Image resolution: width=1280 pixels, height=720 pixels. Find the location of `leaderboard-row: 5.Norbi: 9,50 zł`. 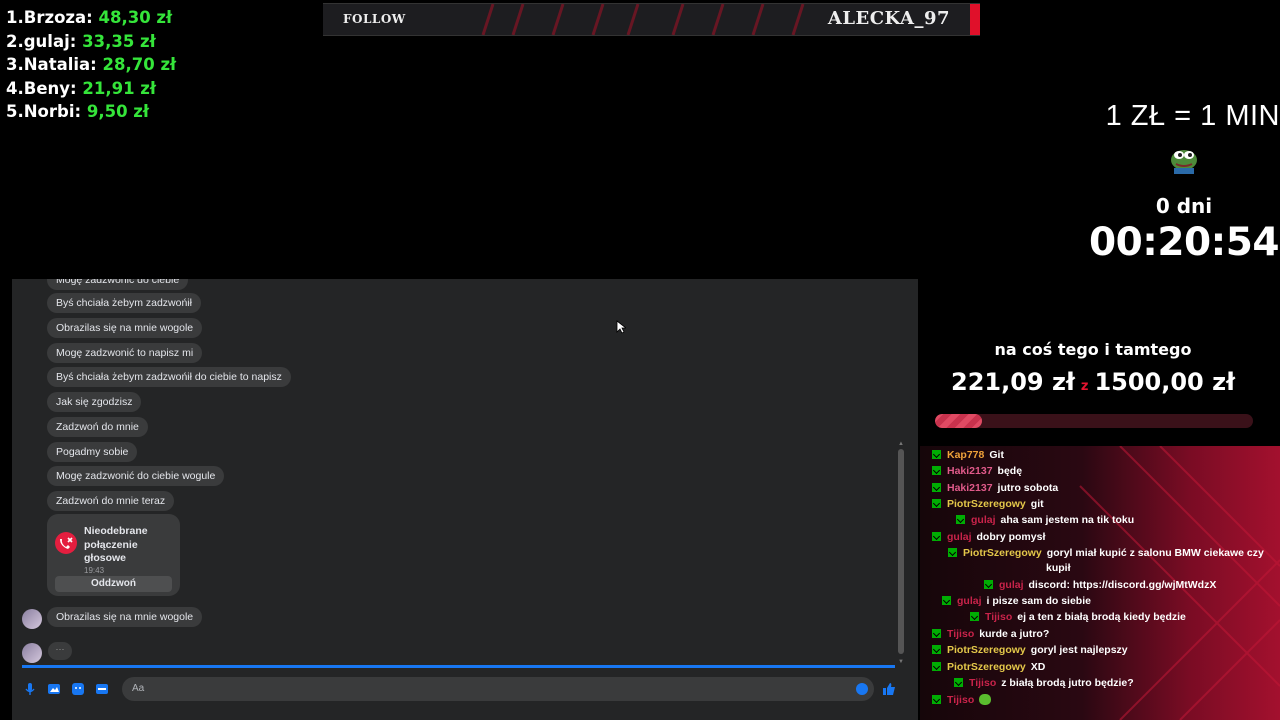

leaderboard-row: 5.Norbi: 9,50 zł is located at coordinates (91, 112).